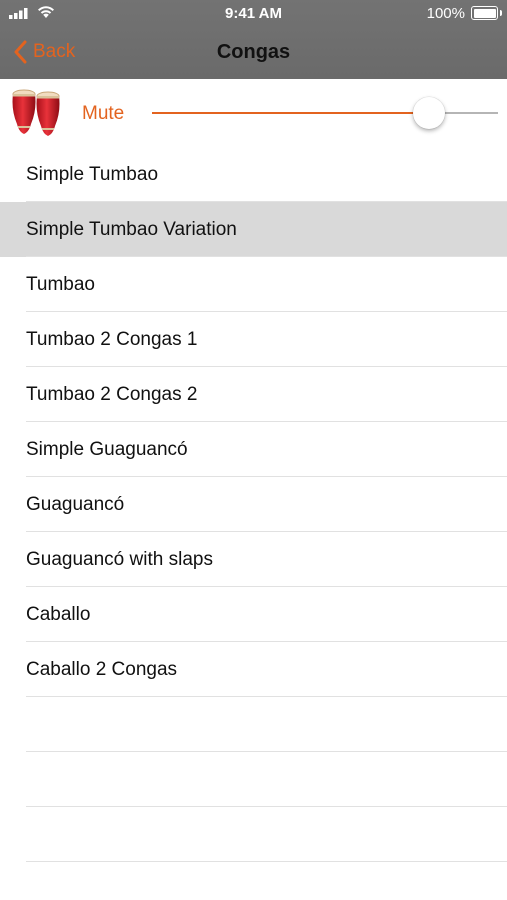 The height and width of the screenshot is (900, 507). What do you see at coordinates (445, 13) in the screenshot?
I see `battery-percentage: 100%` at bounding box center [445, 13].